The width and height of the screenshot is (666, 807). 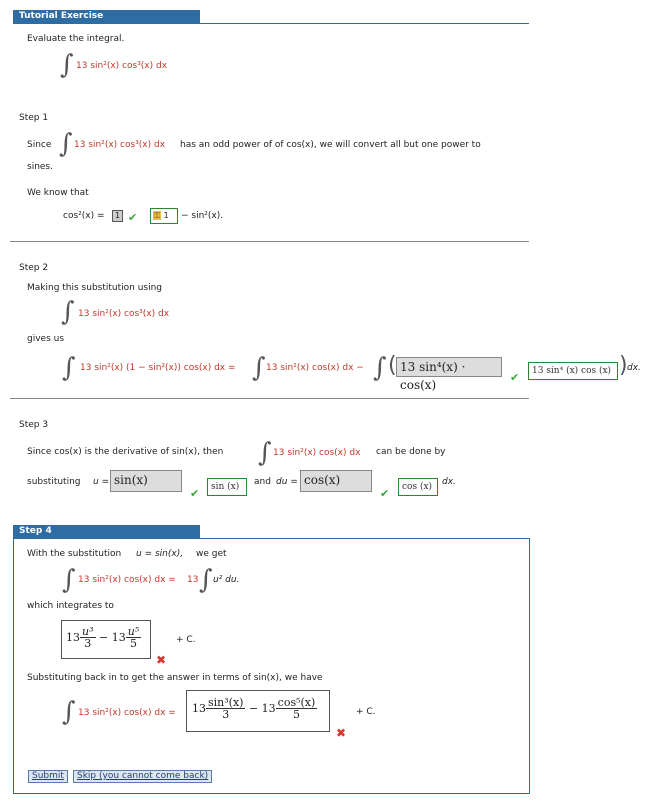 I want to click on step4-coef: 13, so click(x=193, y=580).